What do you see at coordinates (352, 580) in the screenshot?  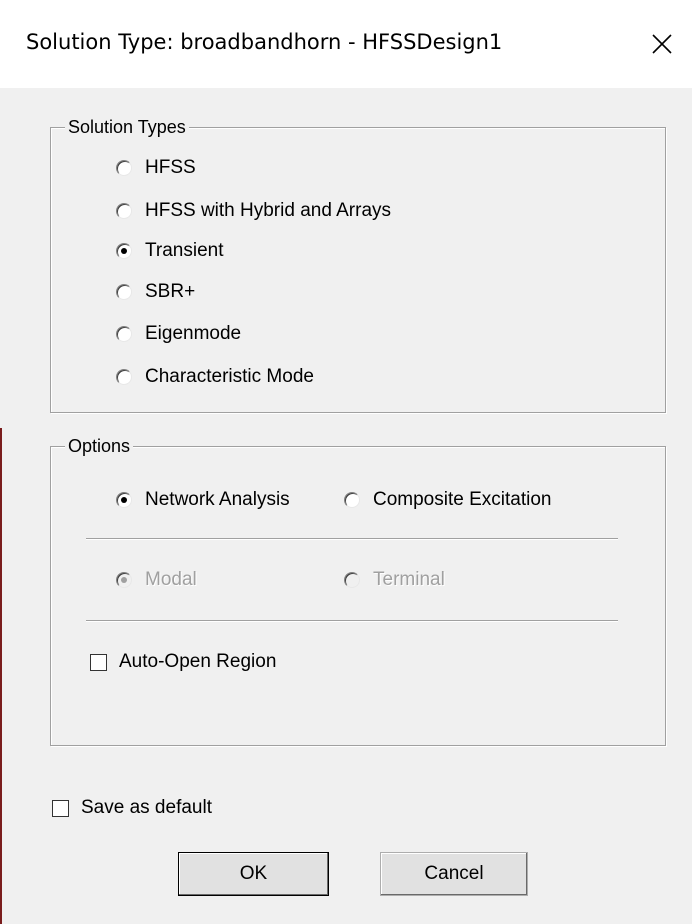 I see `radio-button-terminal` at bounding box center [352, 580].